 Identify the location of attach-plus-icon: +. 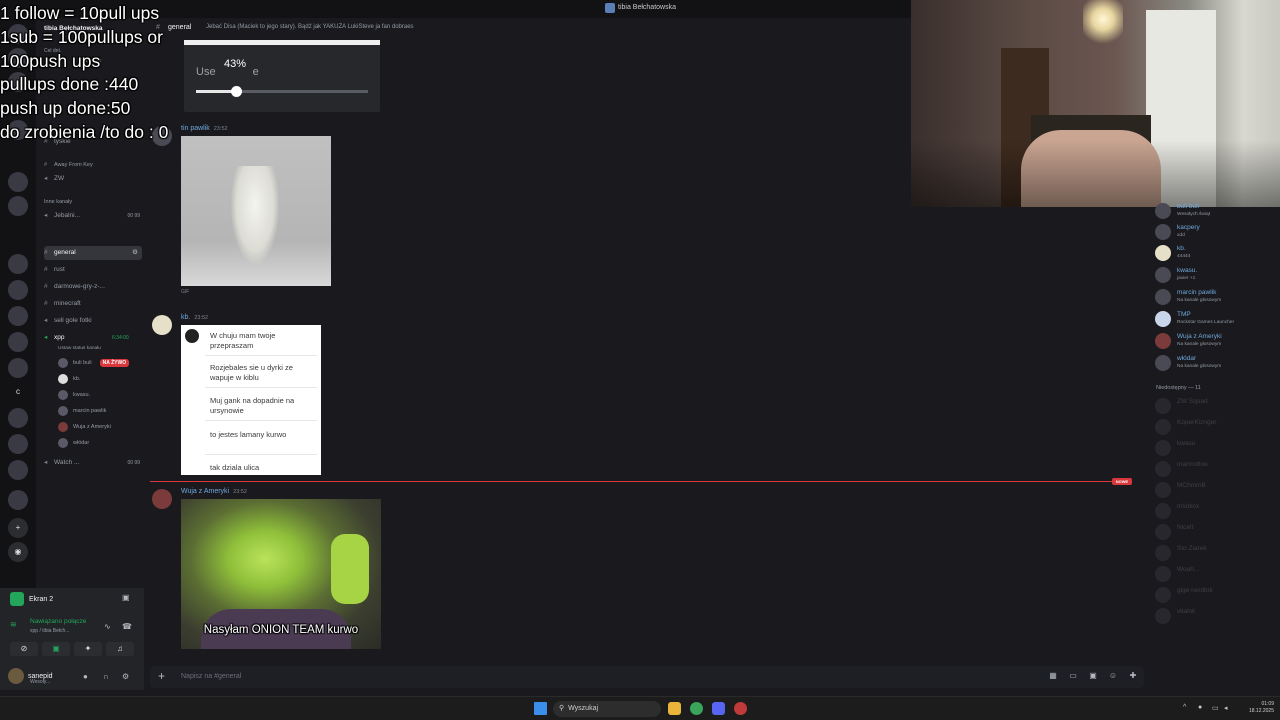
(161, 676).